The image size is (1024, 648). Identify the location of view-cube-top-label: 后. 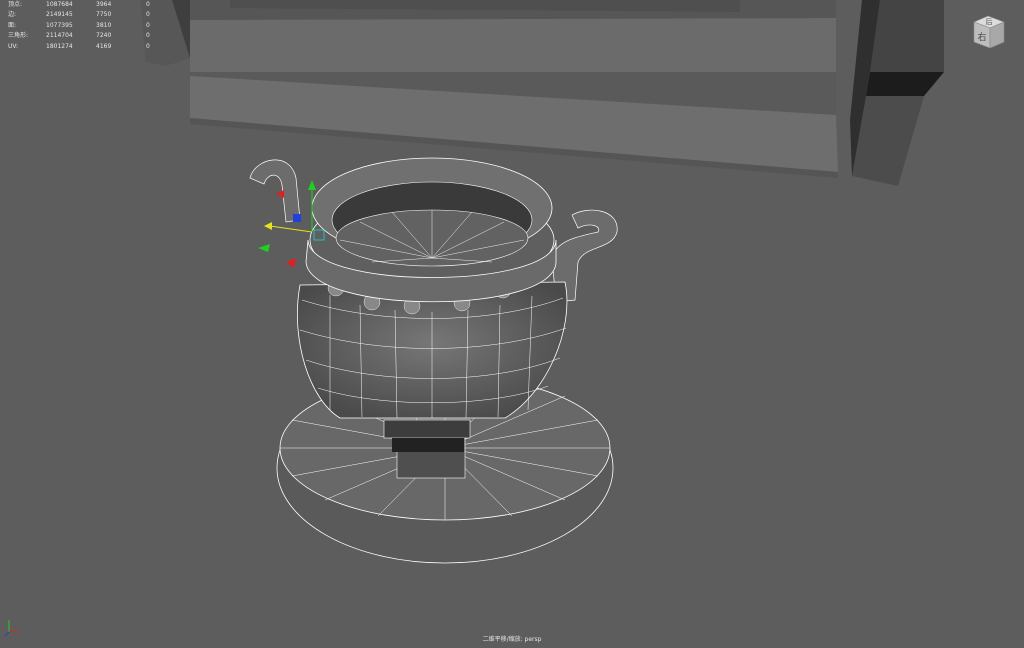
(989, 21).